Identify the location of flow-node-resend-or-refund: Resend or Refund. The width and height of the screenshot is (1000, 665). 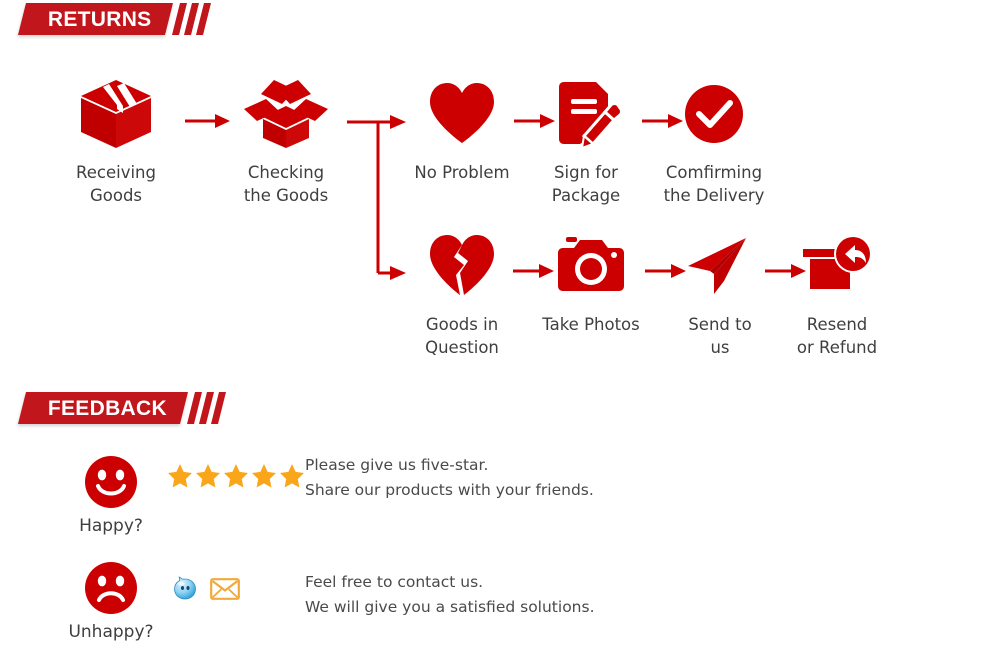
(837, 294).